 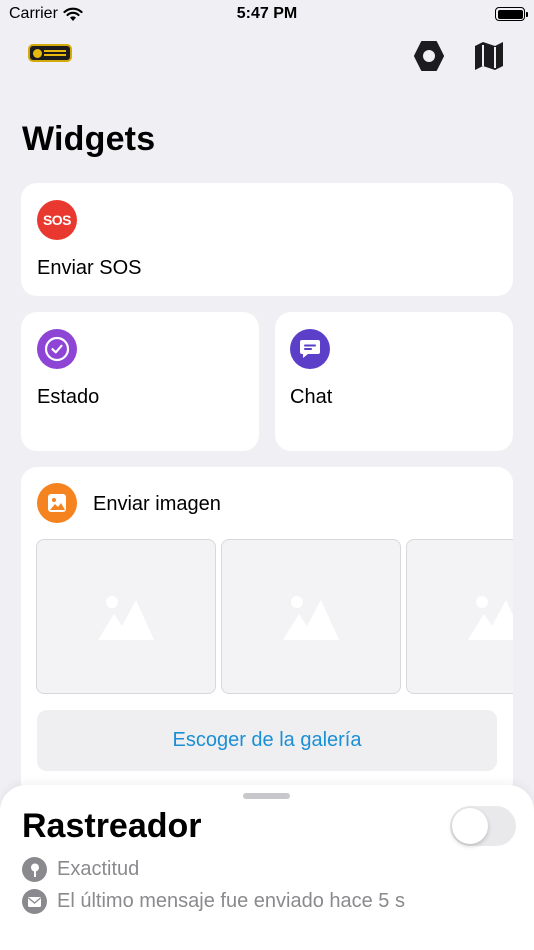 What do you see at coordinates (310, 349) in the screenshot?
I see `chat-bubble-icon` at bounding box center [310, 349].